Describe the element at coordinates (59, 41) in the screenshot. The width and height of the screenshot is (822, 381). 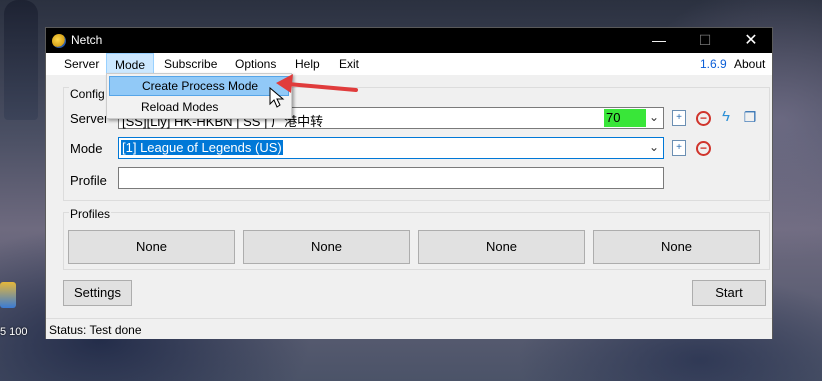
I see `netch-logo-icon` at that location.